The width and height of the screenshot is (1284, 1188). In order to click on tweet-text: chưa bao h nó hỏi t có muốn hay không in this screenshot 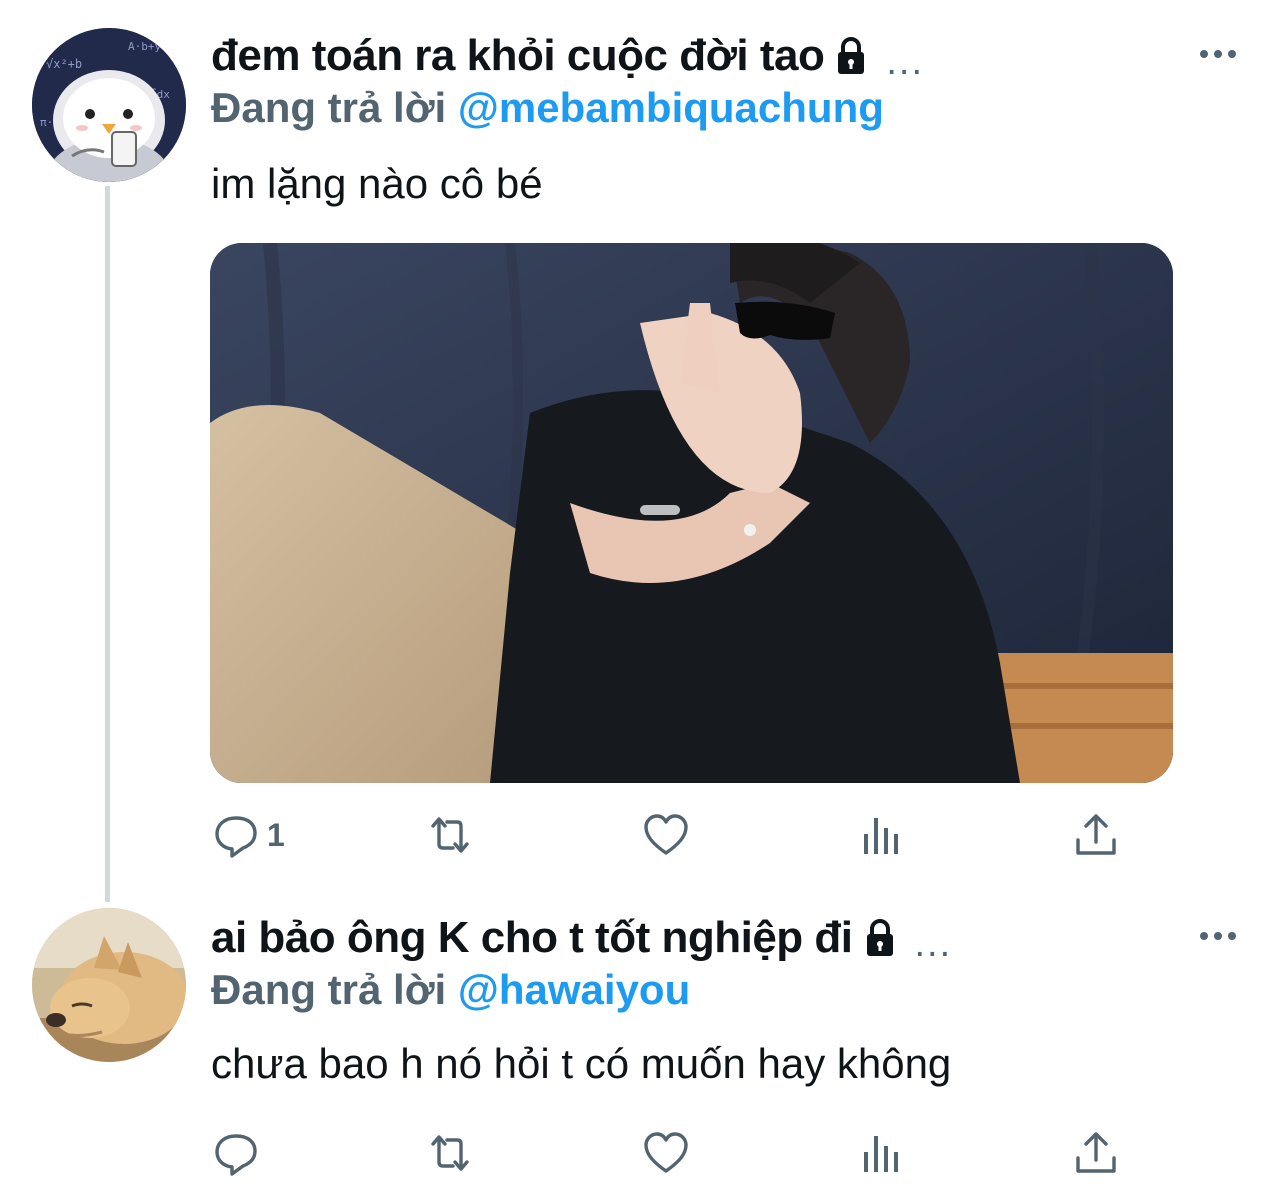, I will do `click(581, 1063)`.